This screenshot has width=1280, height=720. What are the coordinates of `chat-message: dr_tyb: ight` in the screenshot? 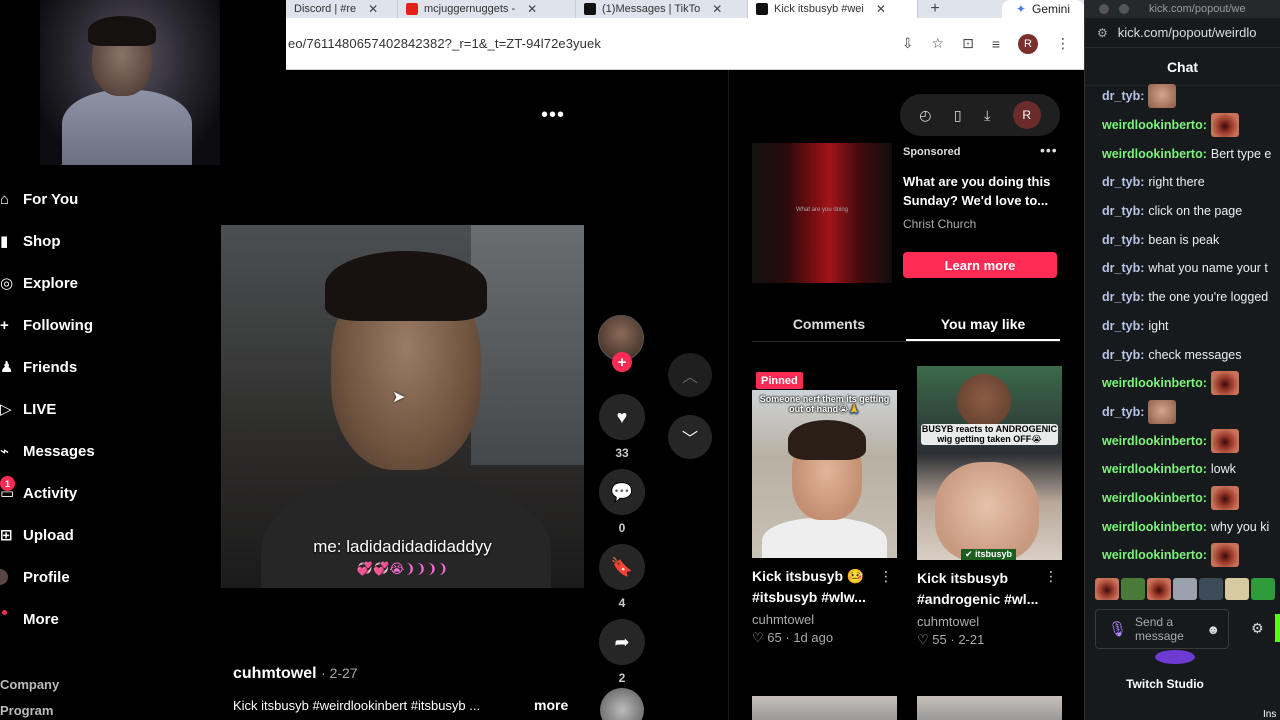 It's located at (1182, 326).